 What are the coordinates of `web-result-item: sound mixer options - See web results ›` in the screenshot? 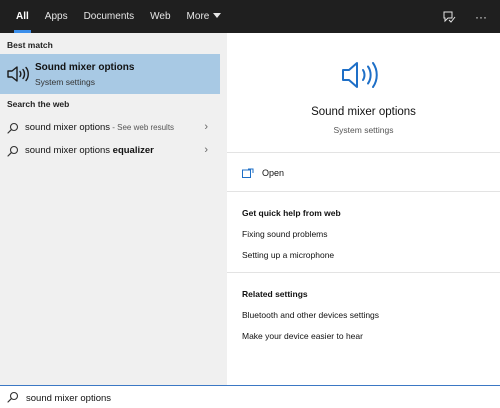 It's located at (110, 128).